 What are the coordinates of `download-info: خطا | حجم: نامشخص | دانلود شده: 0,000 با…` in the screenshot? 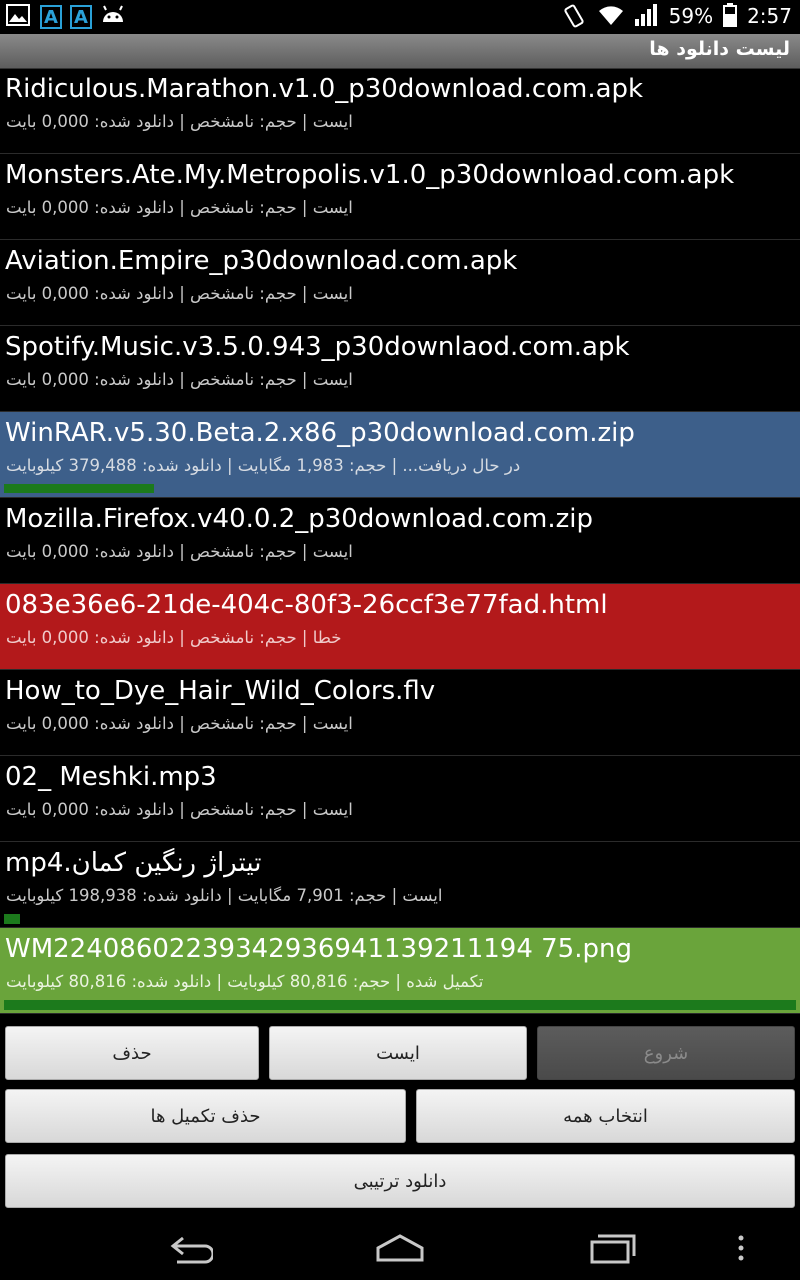 It's located at (174, 637).